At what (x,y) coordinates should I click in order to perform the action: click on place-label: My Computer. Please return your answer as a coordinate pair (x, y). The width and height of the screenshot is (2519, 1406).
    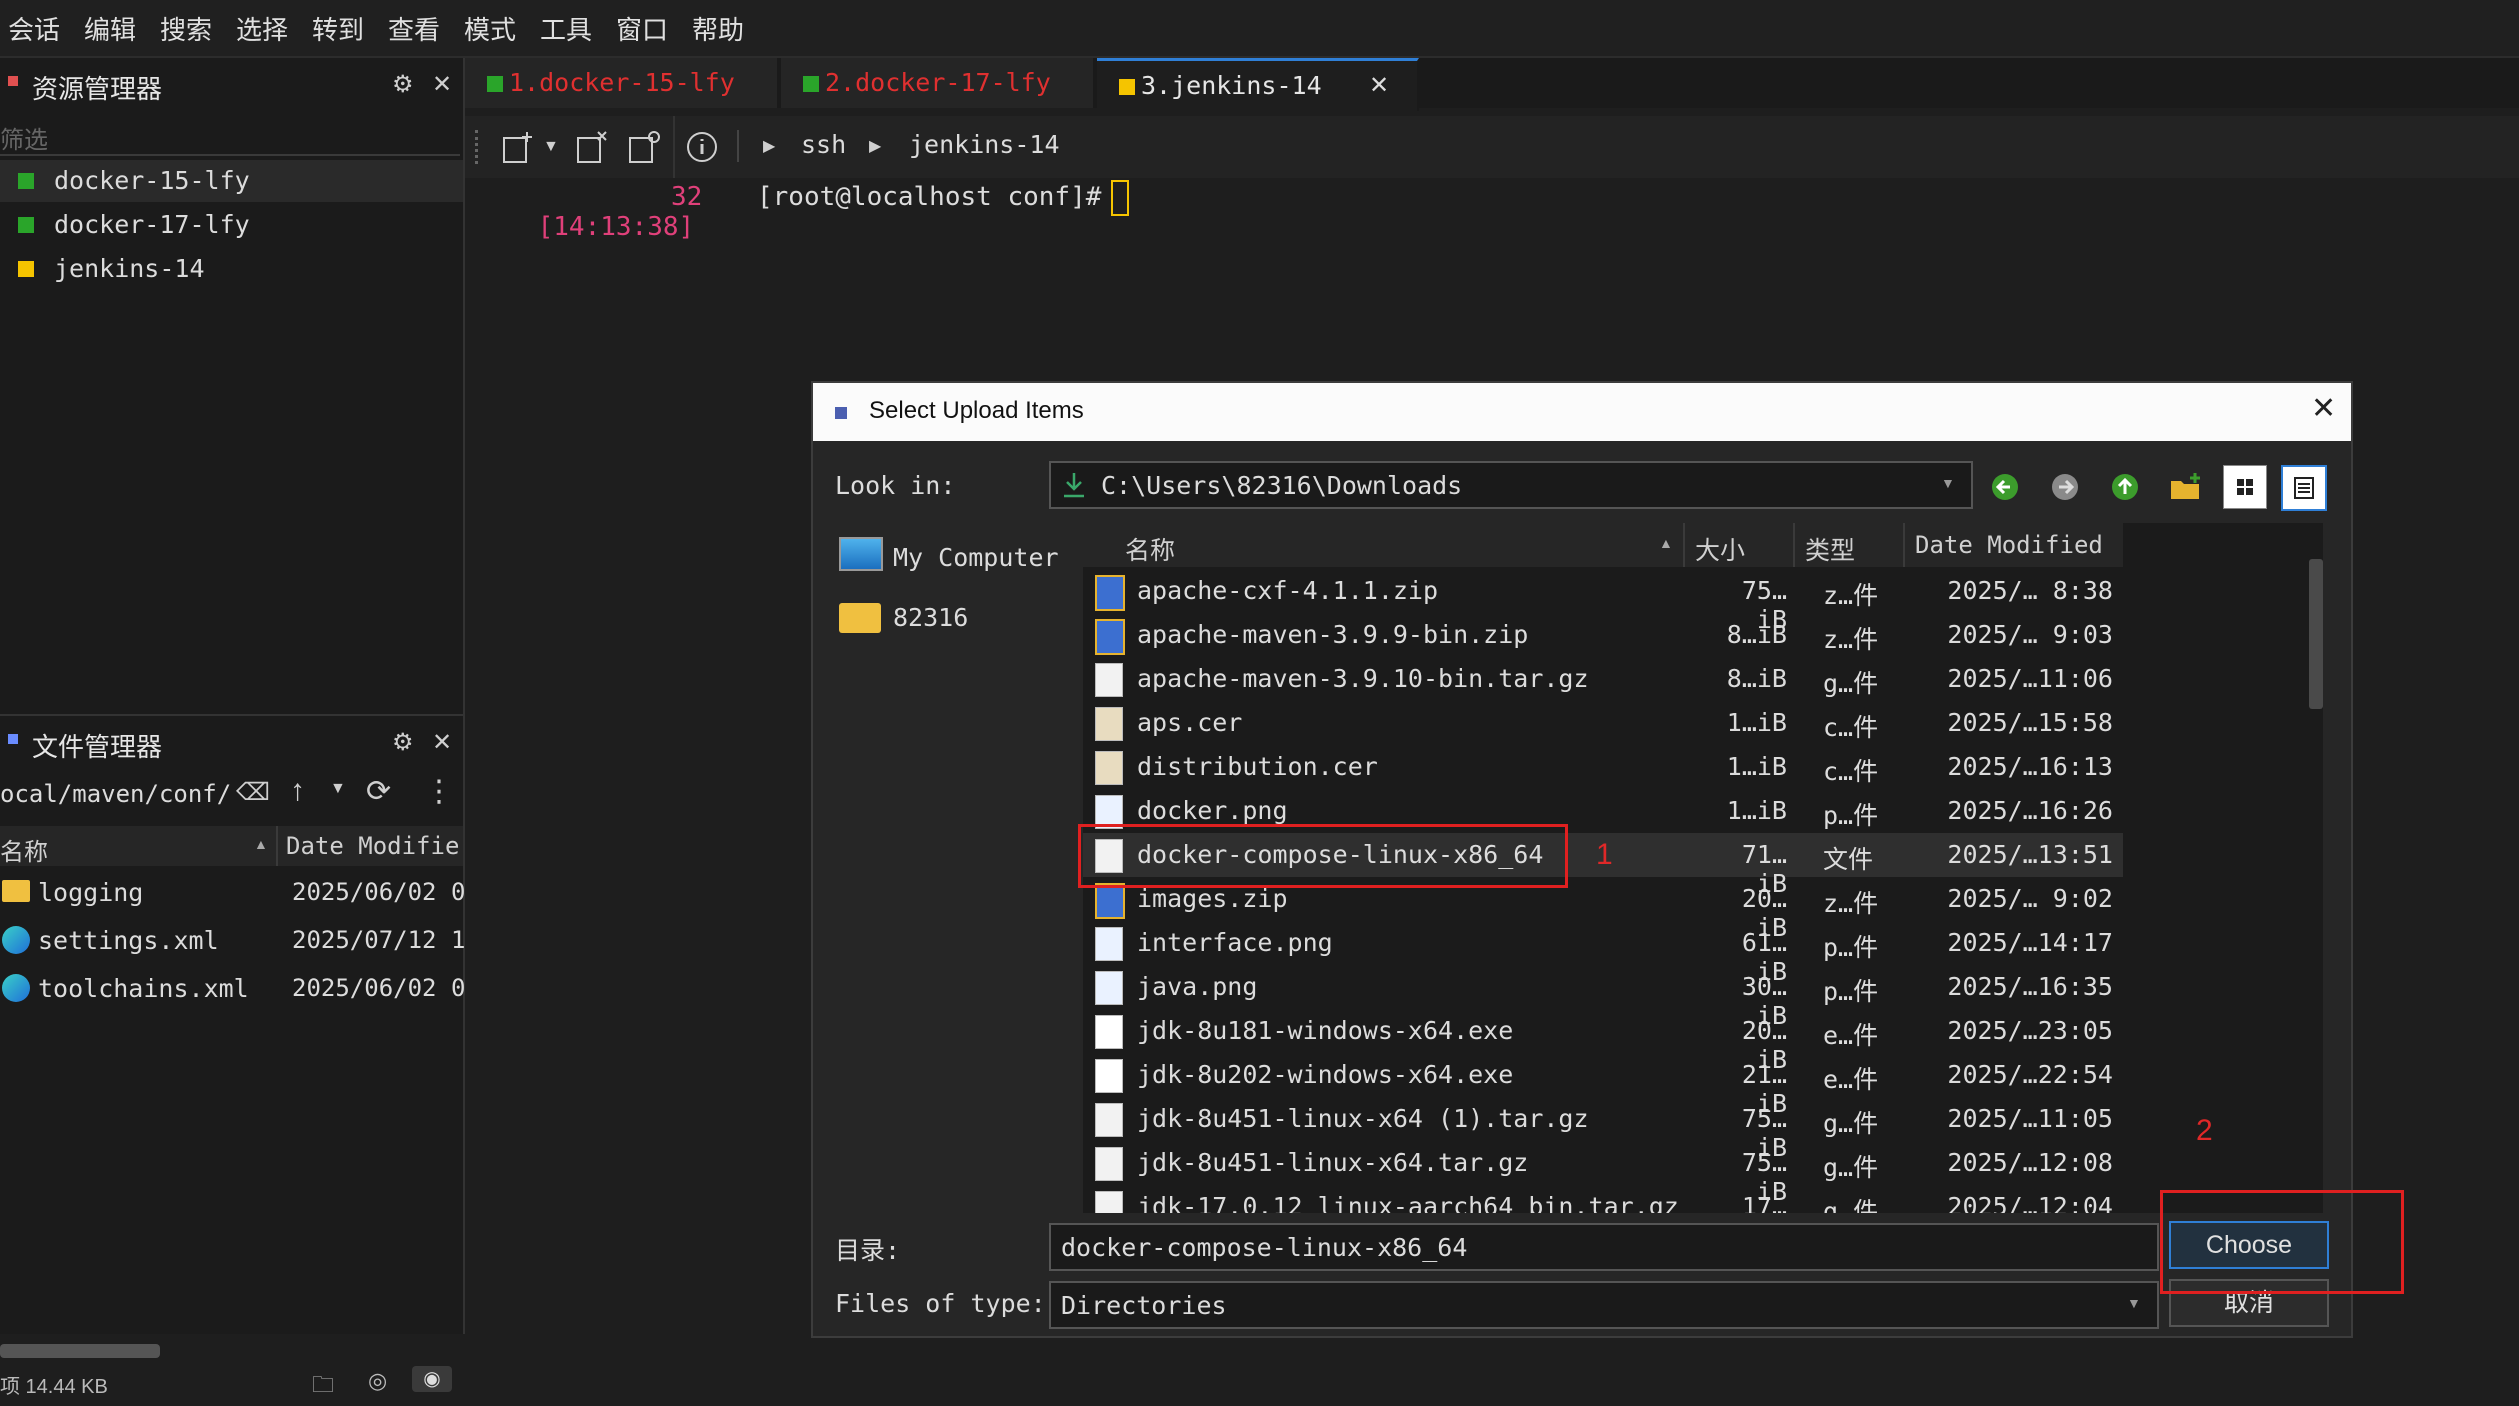
    Looking at the image, I should click on (976, 557).